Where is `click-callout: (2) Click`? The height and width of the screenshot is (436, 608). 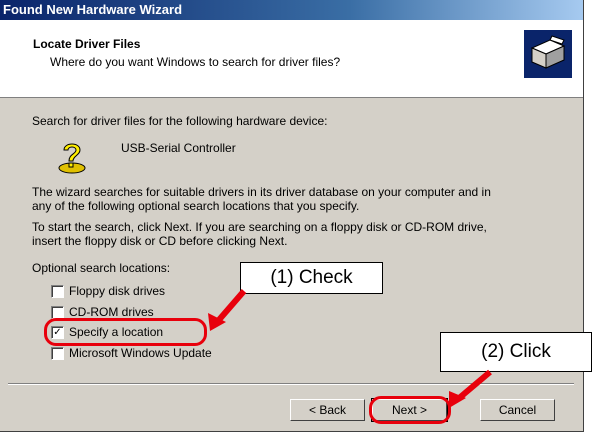 click-callout: (2) Click is located at coordinates (516, 352).